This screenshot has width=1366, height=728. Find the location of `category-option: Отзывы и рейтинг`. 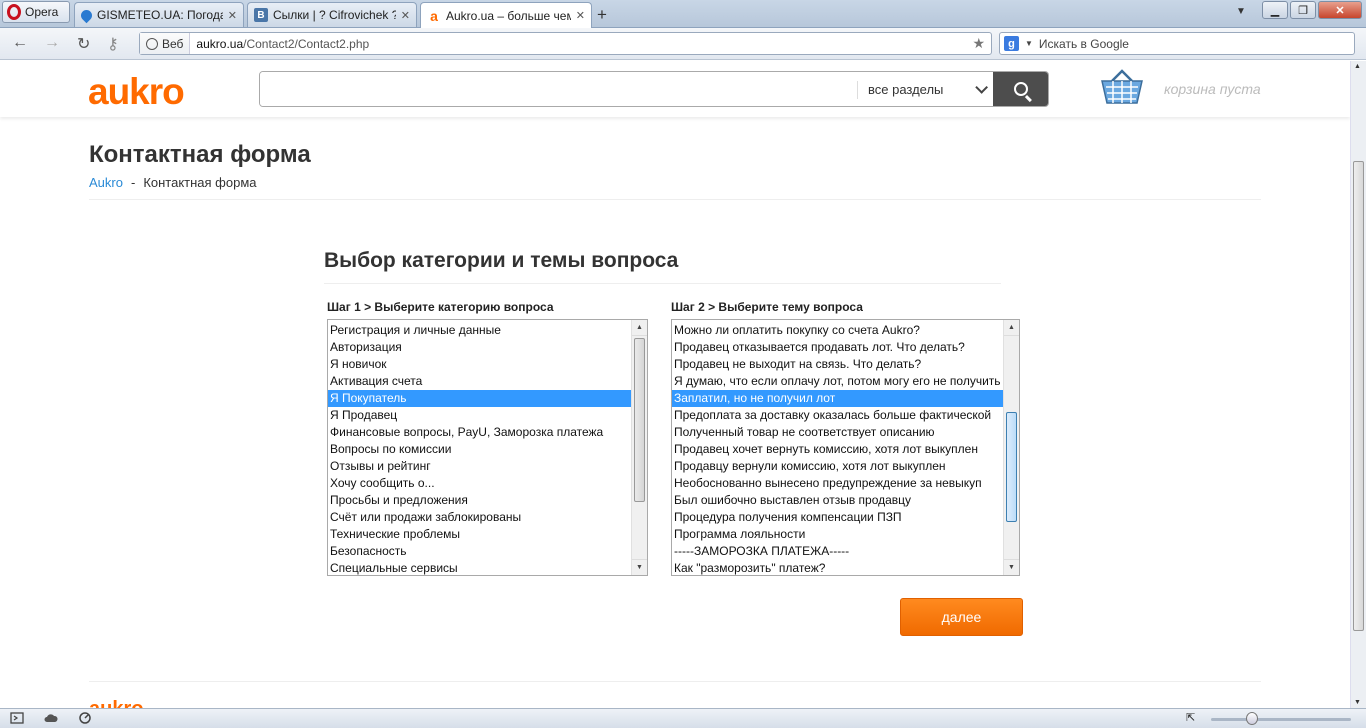

category-option: Отзывы и рейтинг is located at coordinates (487, 466).